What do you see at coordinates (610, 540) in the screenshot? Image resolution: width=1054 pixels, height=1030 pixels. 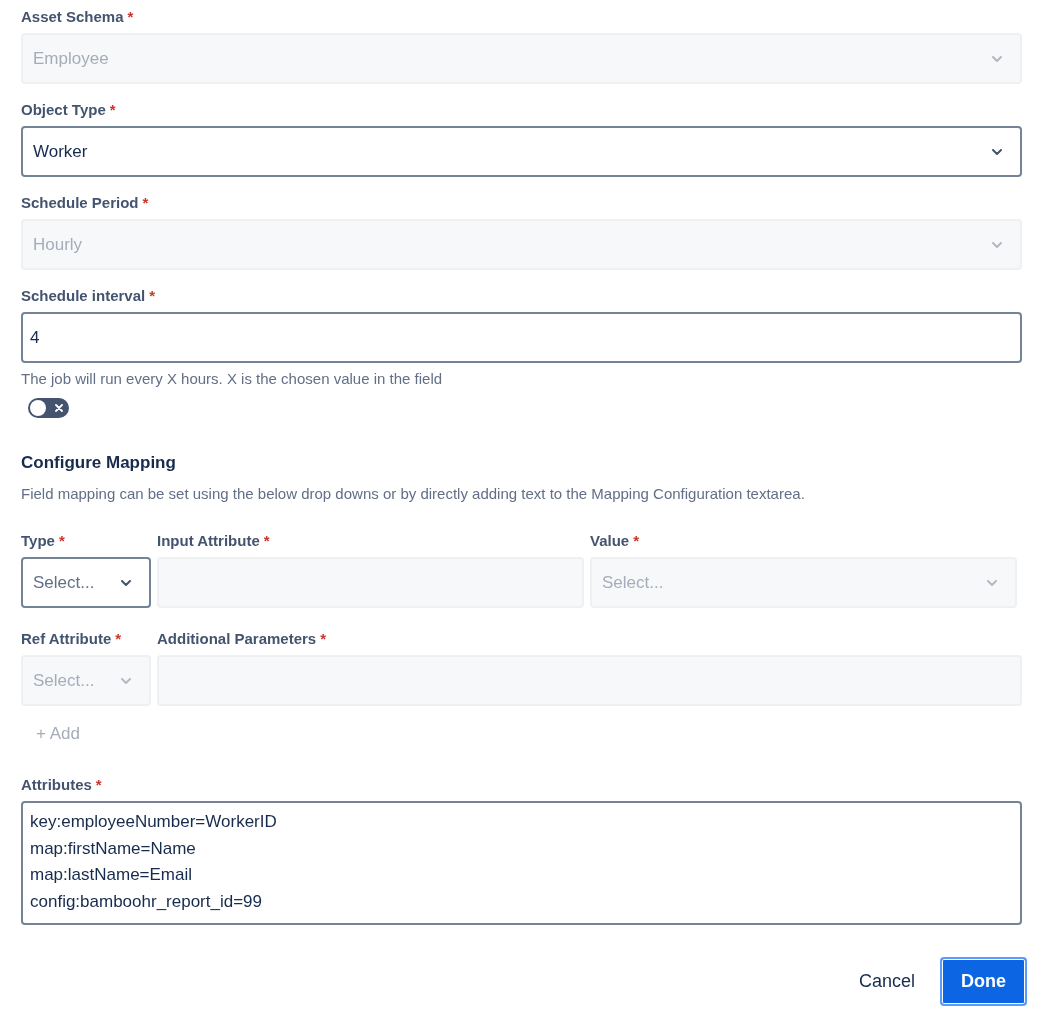 I see `field-label: Value` at bounding box center [610, 540].